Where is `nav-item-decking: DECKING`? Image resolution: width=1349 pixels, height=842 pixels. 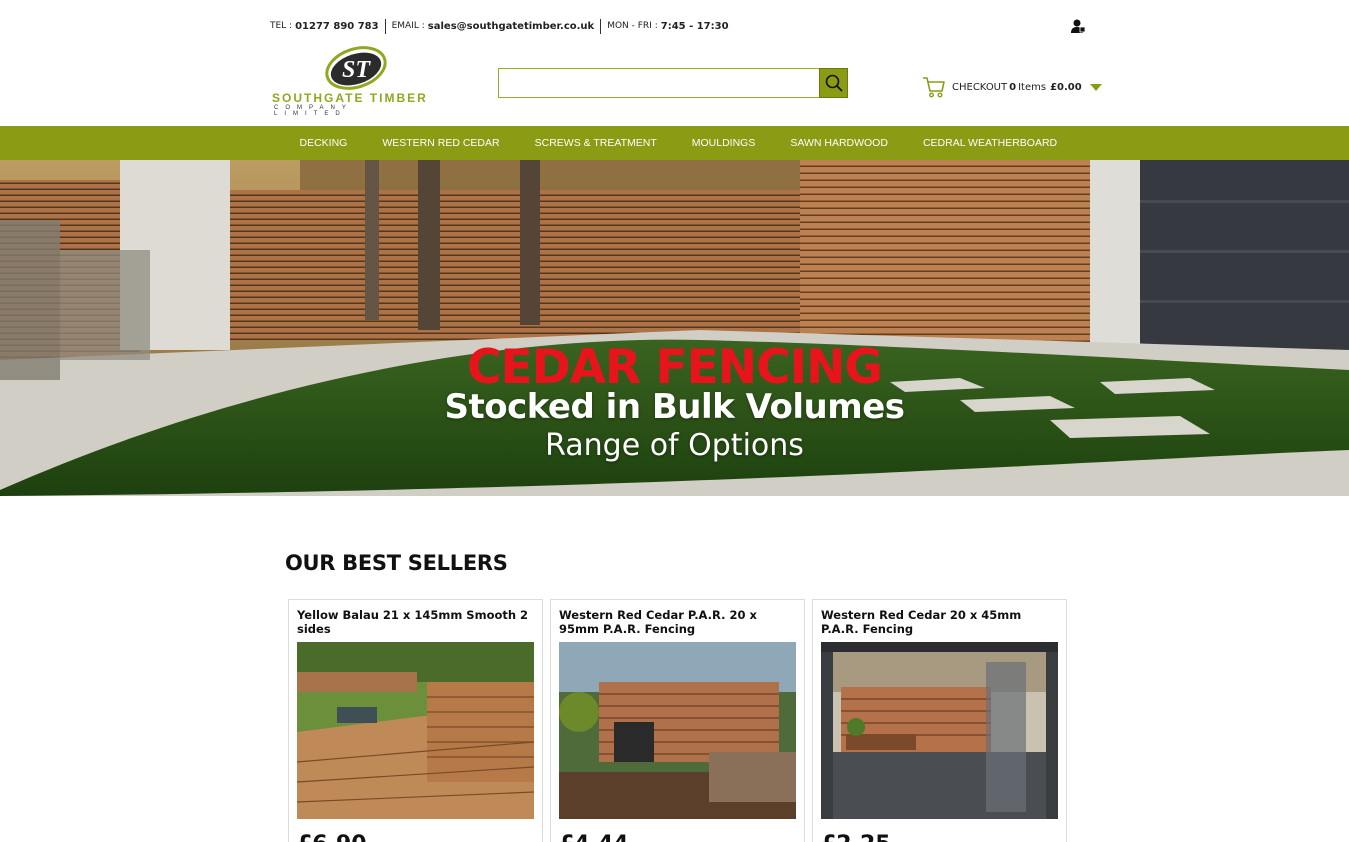 nav-item-decking: DECKING is located at coordinates (323, 143).